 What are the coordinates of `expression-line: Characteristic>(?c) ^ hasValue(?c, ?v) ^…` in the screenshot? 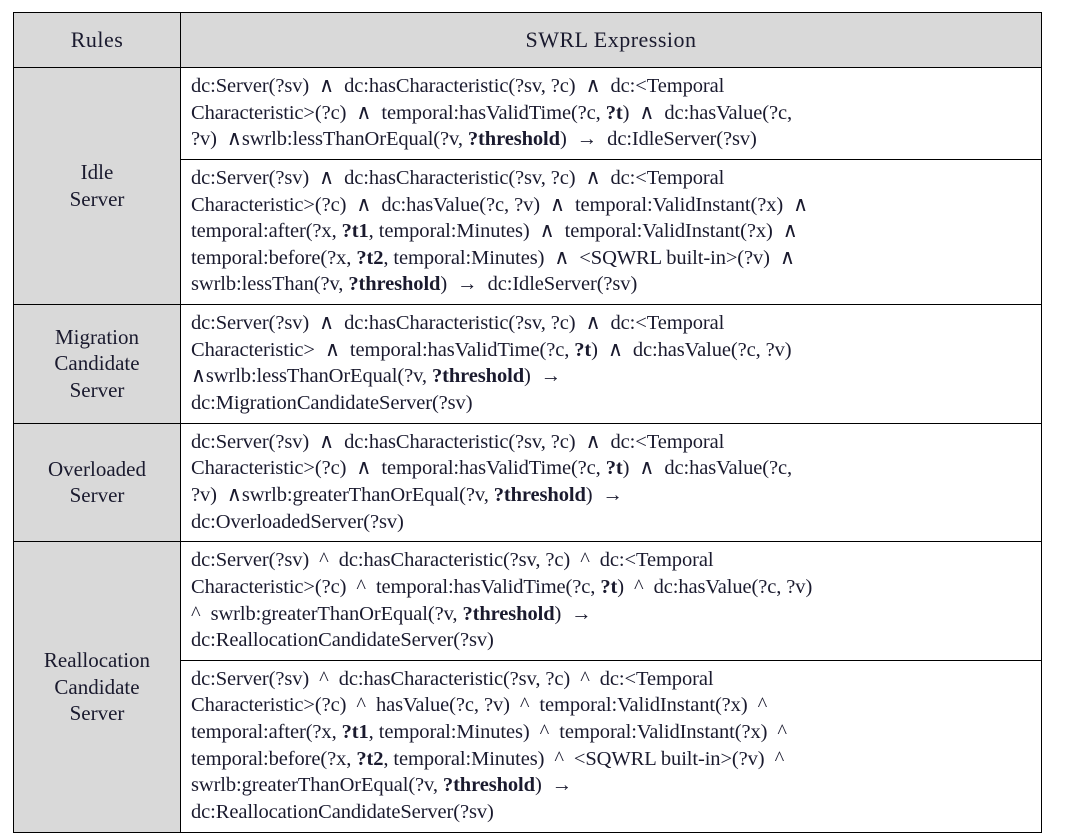 It's located at (612, 705).